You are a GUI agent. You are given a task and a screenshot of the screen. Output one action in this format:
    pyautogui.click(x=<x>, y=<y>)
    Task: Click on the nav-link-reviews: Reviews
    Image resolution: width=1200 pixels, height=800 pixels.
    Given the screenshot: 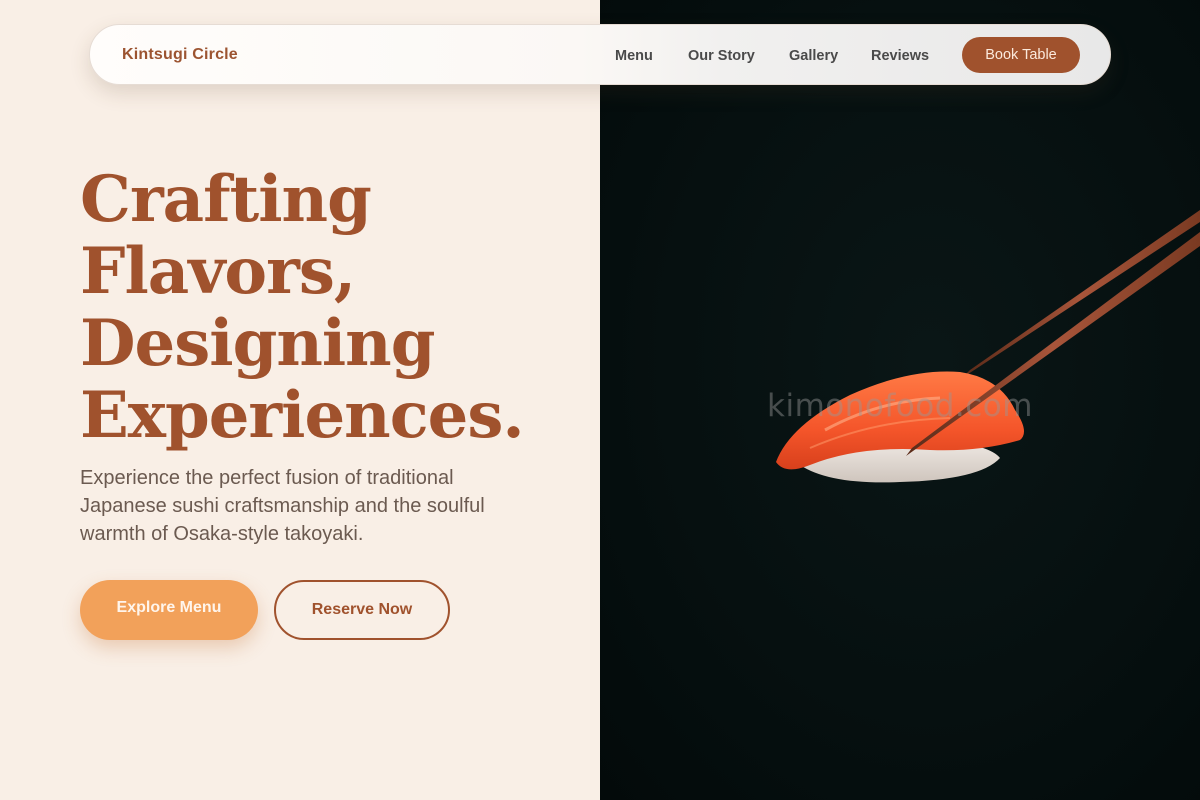 What is the action you would take?
    pyautogui.click(x=900, y=56)
    